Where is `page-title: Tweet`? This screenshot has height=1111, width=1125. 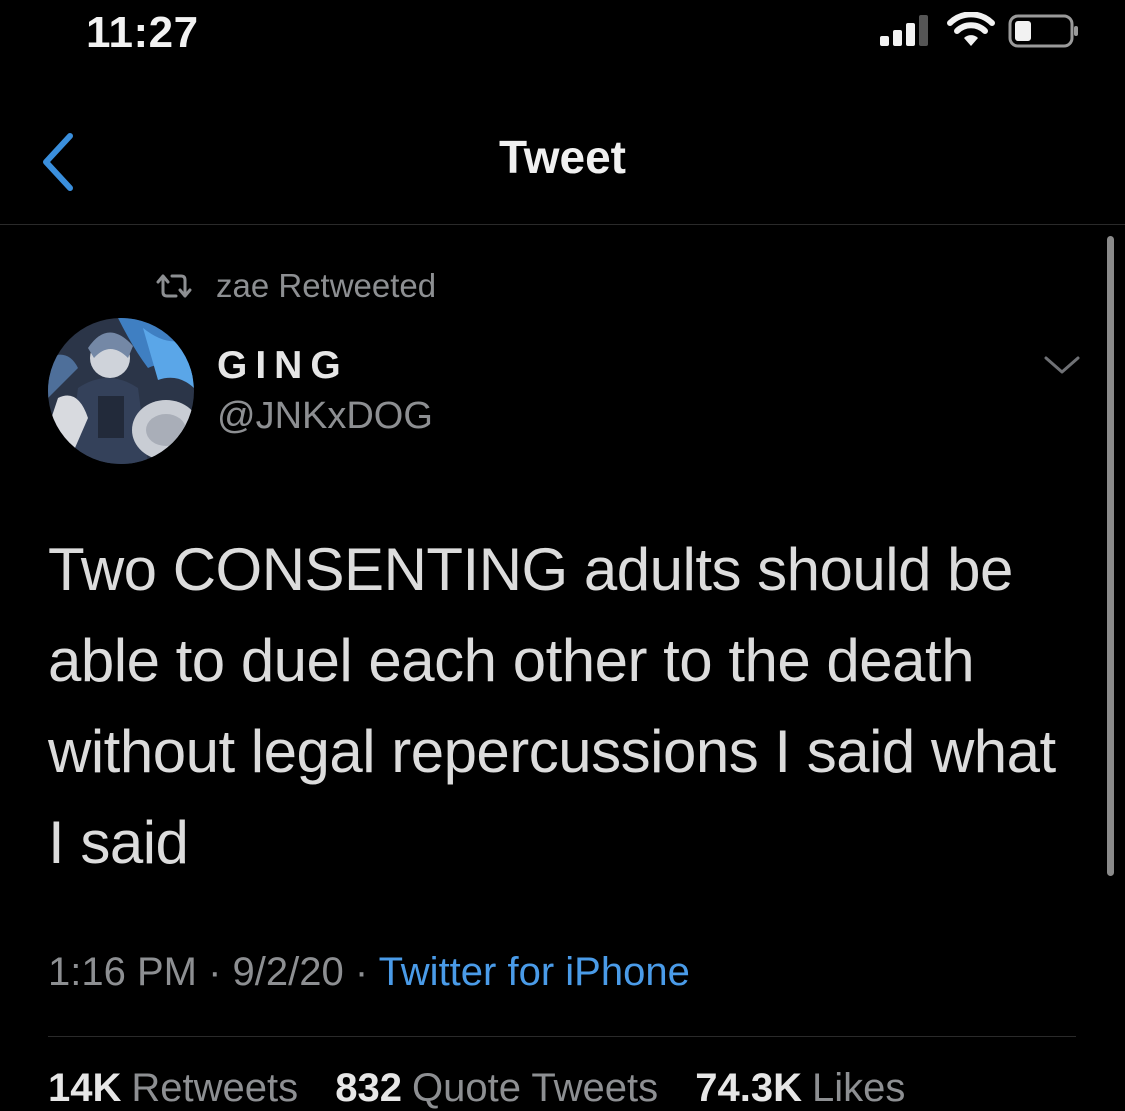
page-title: Tweet is located at coordinates (562, 157).